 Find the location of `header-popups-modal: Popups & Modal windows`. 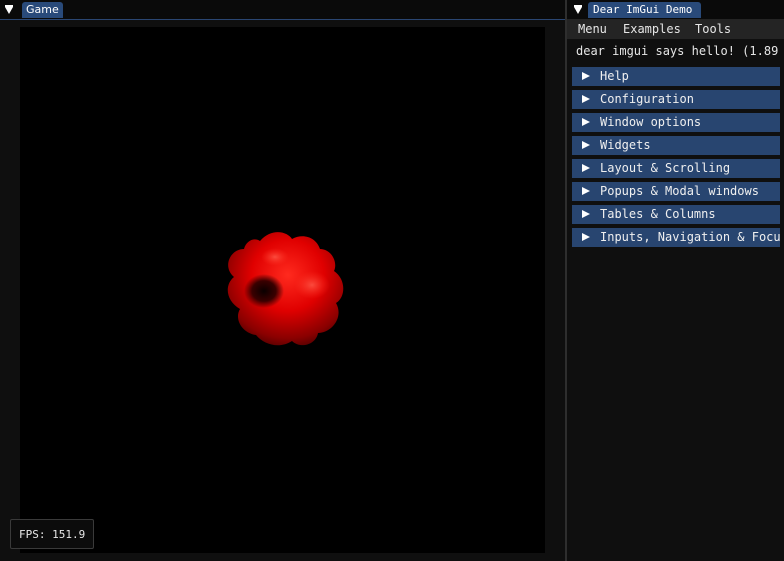

header-popups-modal: Popups & Modal windows is located at coordinates (676, 191).